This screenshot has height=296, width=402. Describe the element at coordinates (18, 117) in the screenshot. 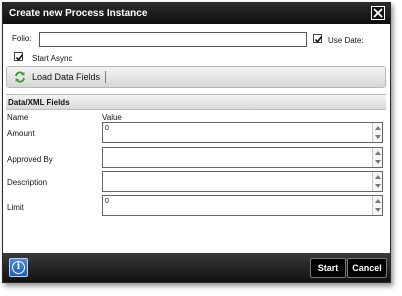

I see `column-header-name: Name` at that location.